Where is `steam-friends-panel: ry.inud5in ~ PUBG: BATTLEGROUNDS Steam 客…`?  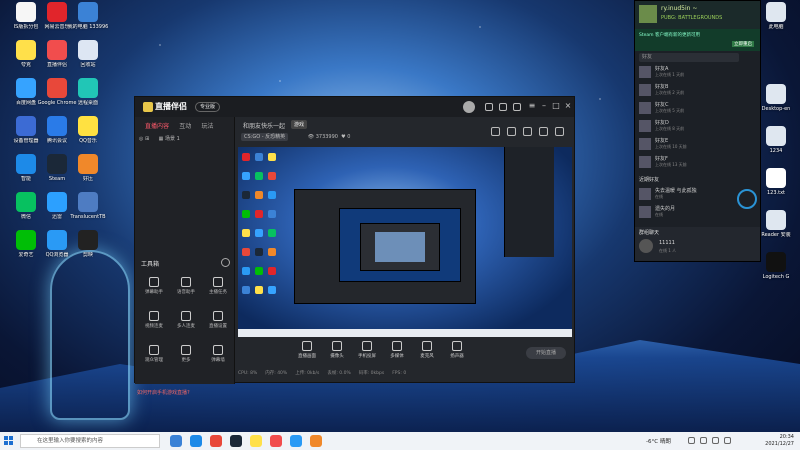 steam-friends-panel: ry.inud5in ~ PUBG: BATTLEGROUNDS Steam 客… is located at coordinates (697, 131).